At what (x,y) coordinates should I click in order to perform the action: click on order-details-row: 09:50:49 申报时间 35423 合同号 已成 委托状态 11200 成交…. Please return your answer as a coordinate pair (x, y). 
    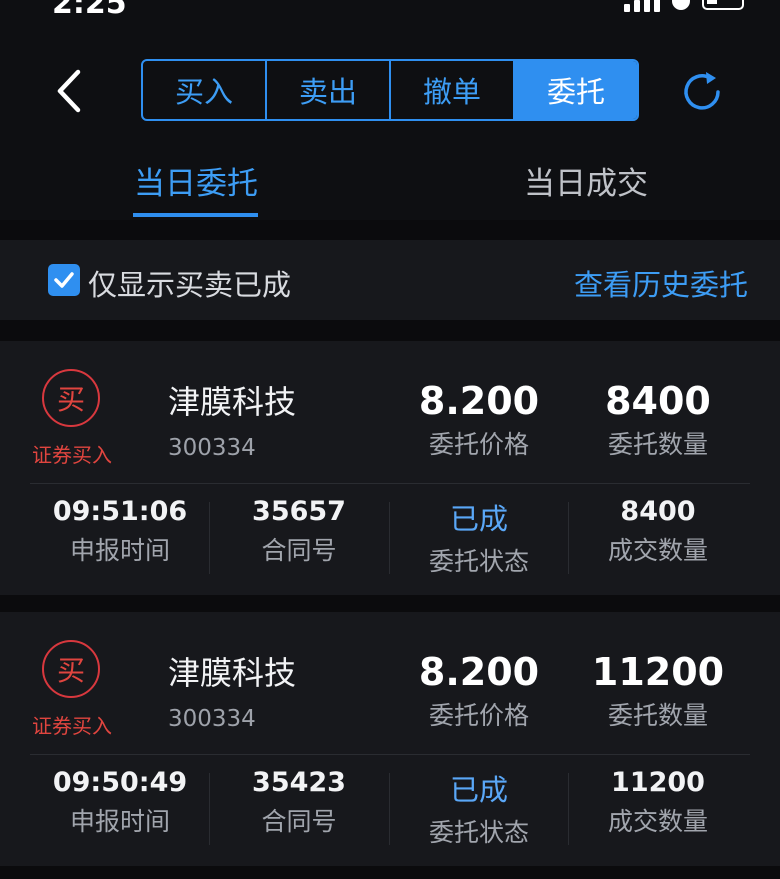
    Looking at the image, I should click on (390, 809).